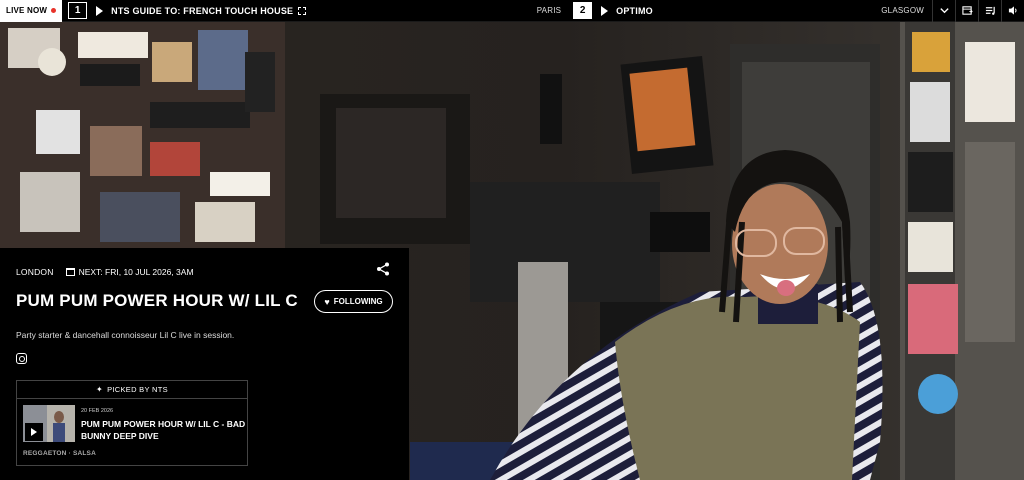 Image resolution: width=1024 pixels, height=480 pixels. I want to click on chevron-down-icon, so click(944, 11).